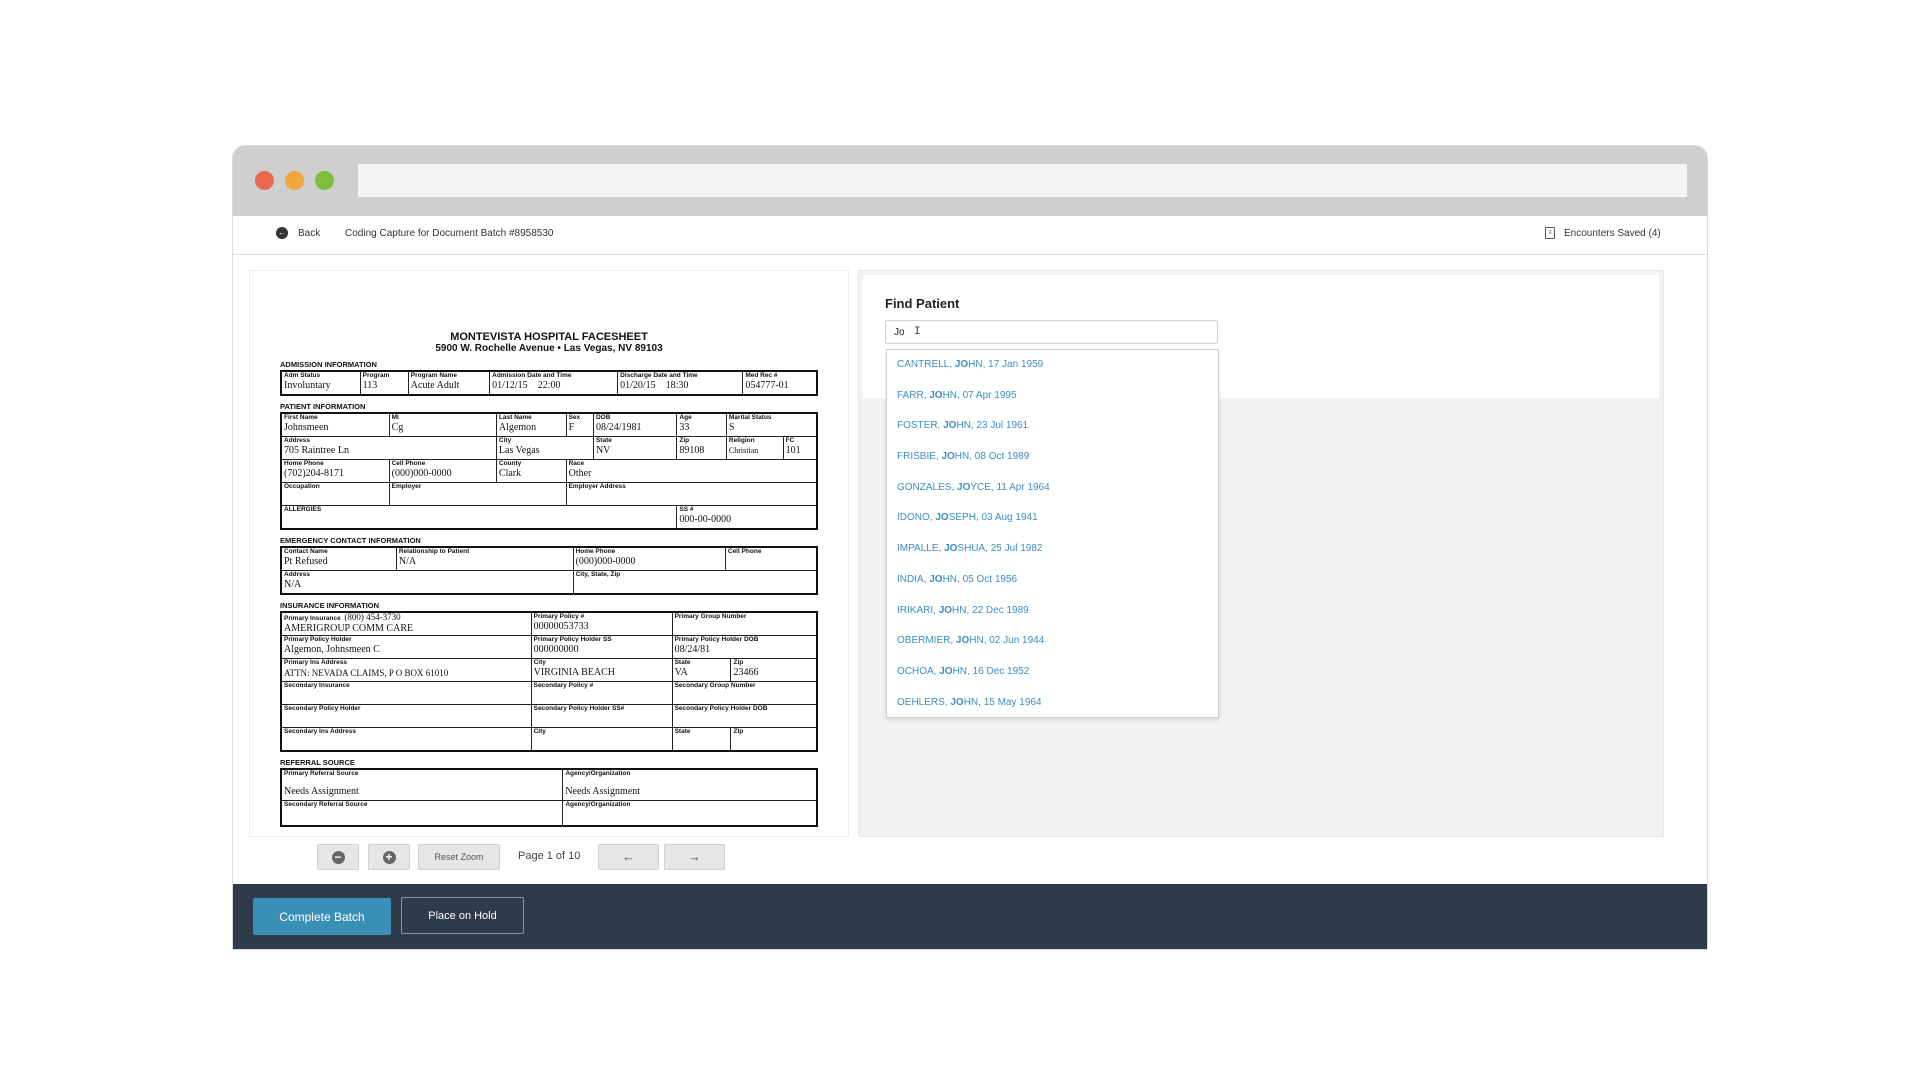  Describe the element at coordinates (549, 337) in the screenshot. I see `document-title: MONTEVISTA HOSPITAL FACESHEET` at that location.